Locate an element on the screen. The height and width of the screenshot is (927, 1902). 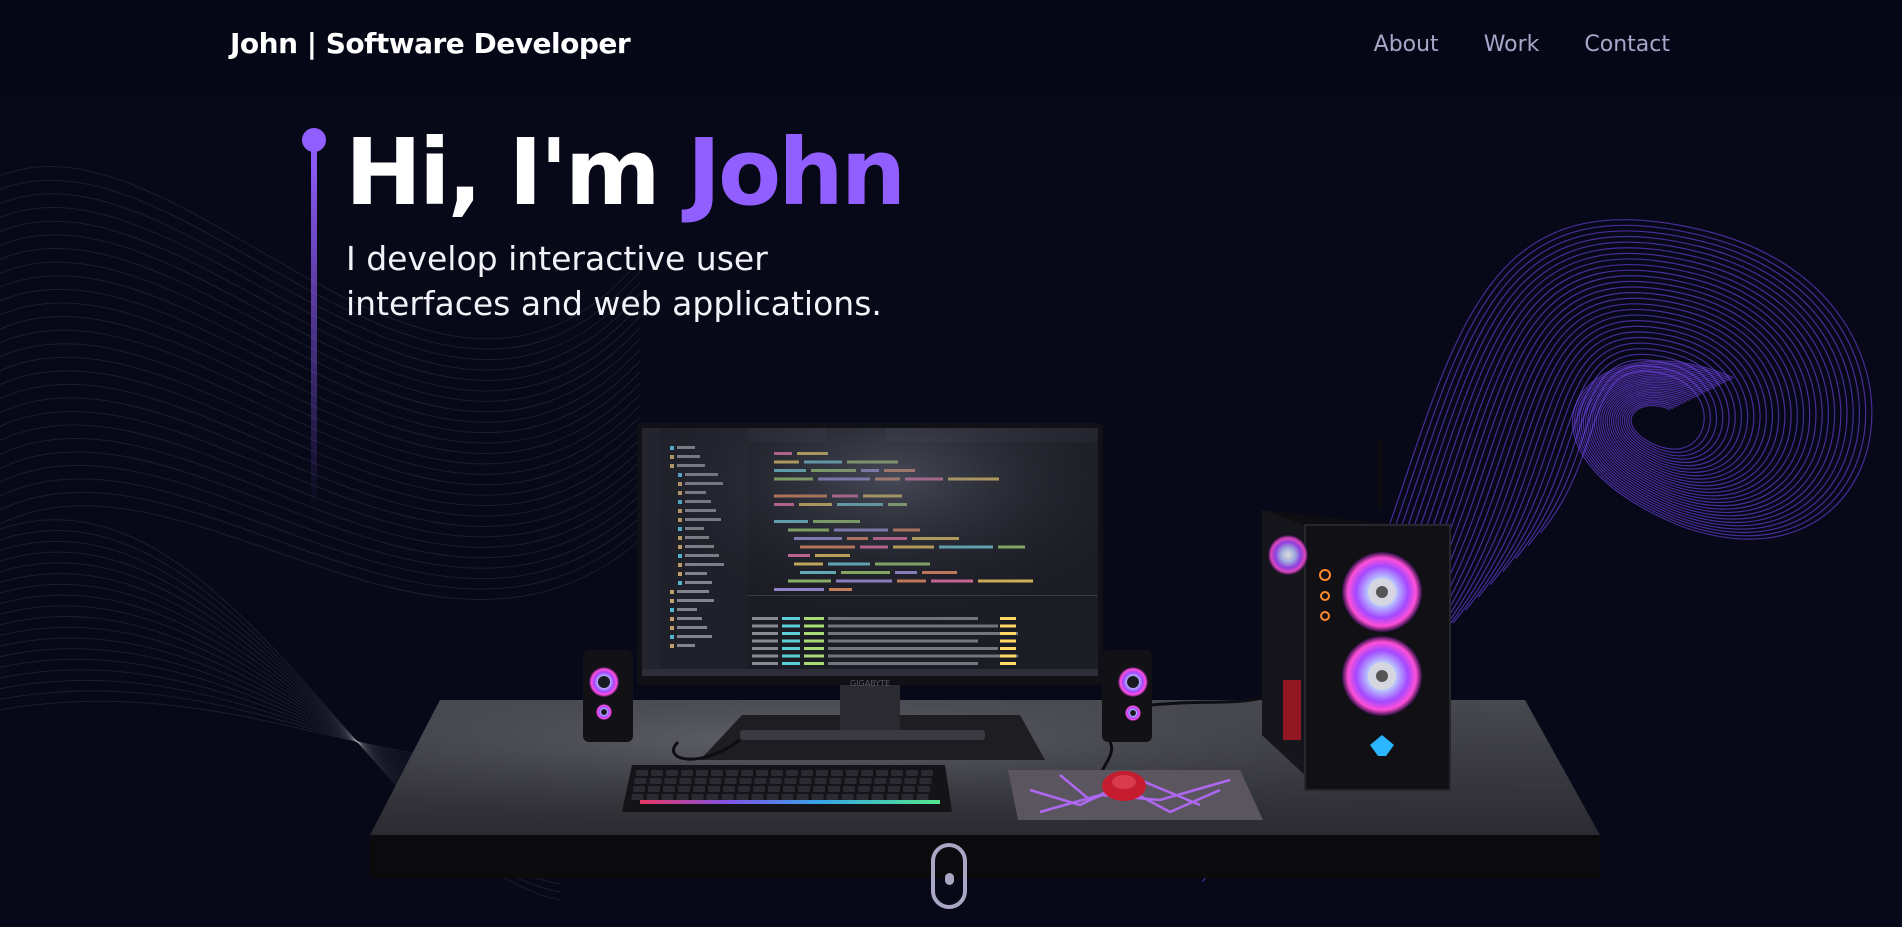
nav-links: About Work Contact is located at coordinates (1522, 44).